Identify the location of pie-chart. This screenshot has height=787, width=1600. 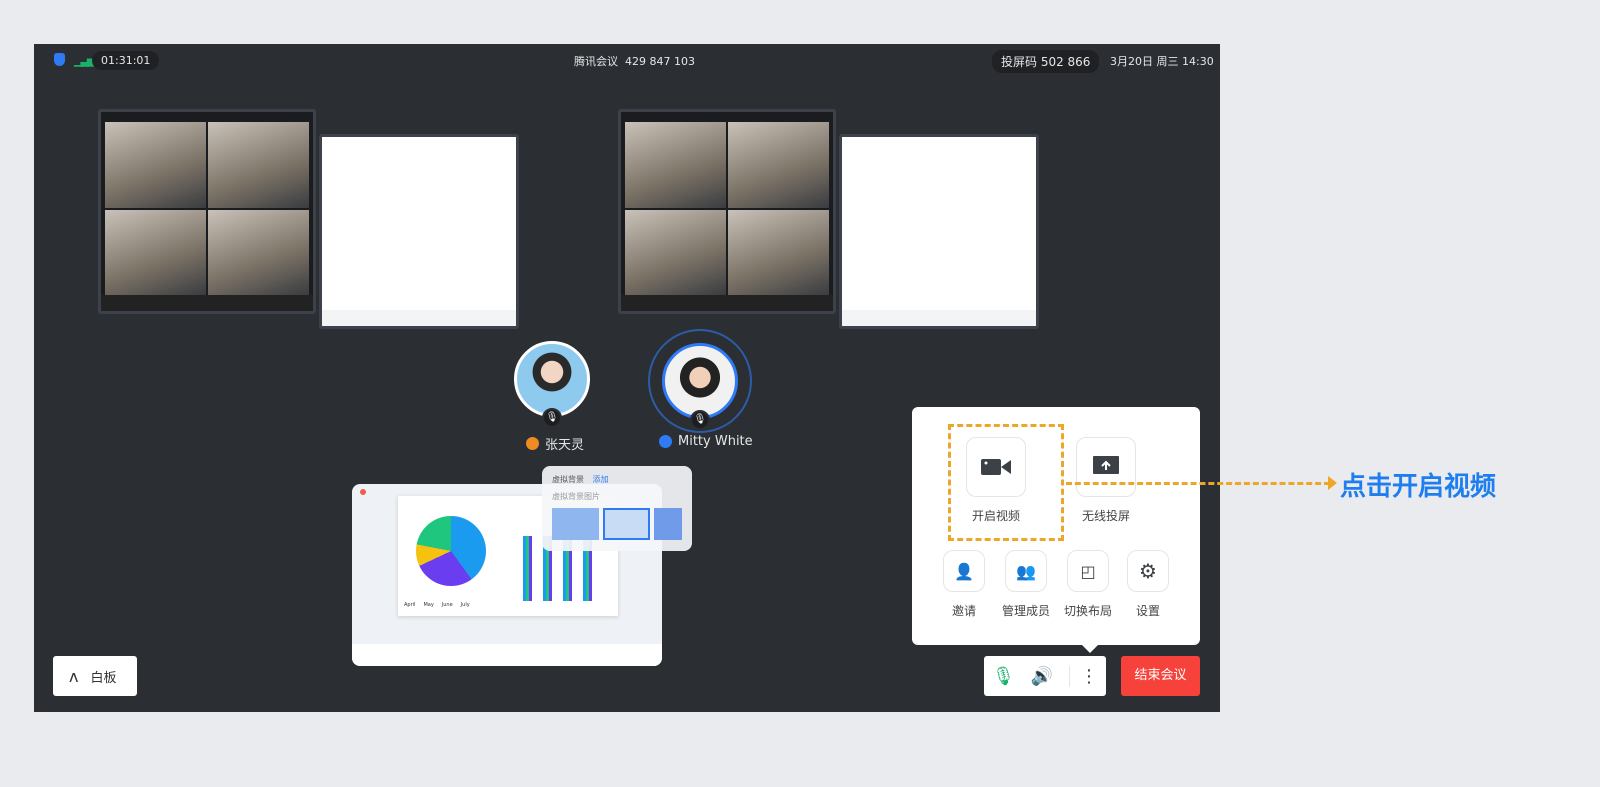
(451, 551).